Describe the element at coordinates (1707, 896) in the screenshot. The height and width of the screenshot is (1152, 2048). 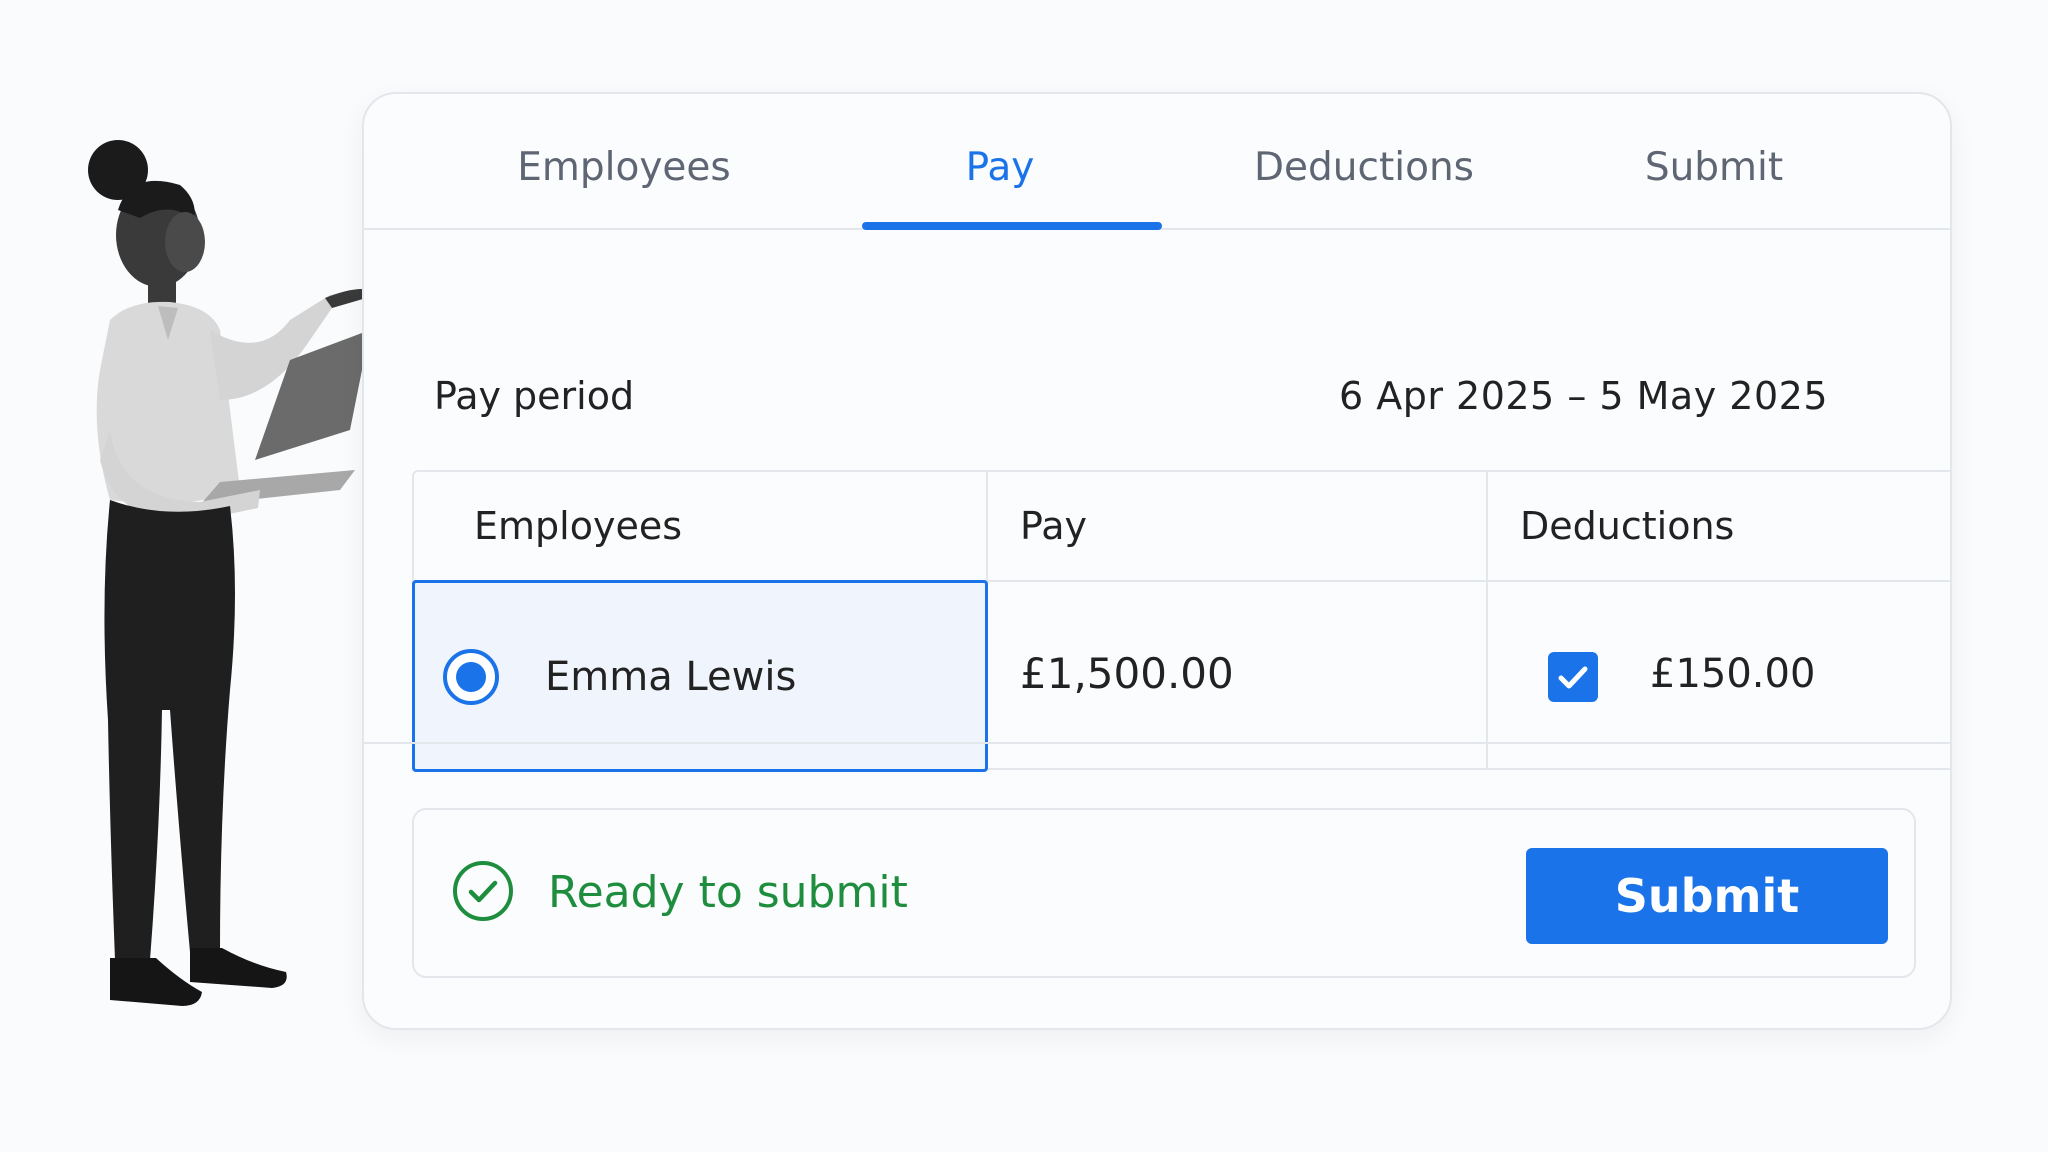
I see `submit-button: Submit` at that location.